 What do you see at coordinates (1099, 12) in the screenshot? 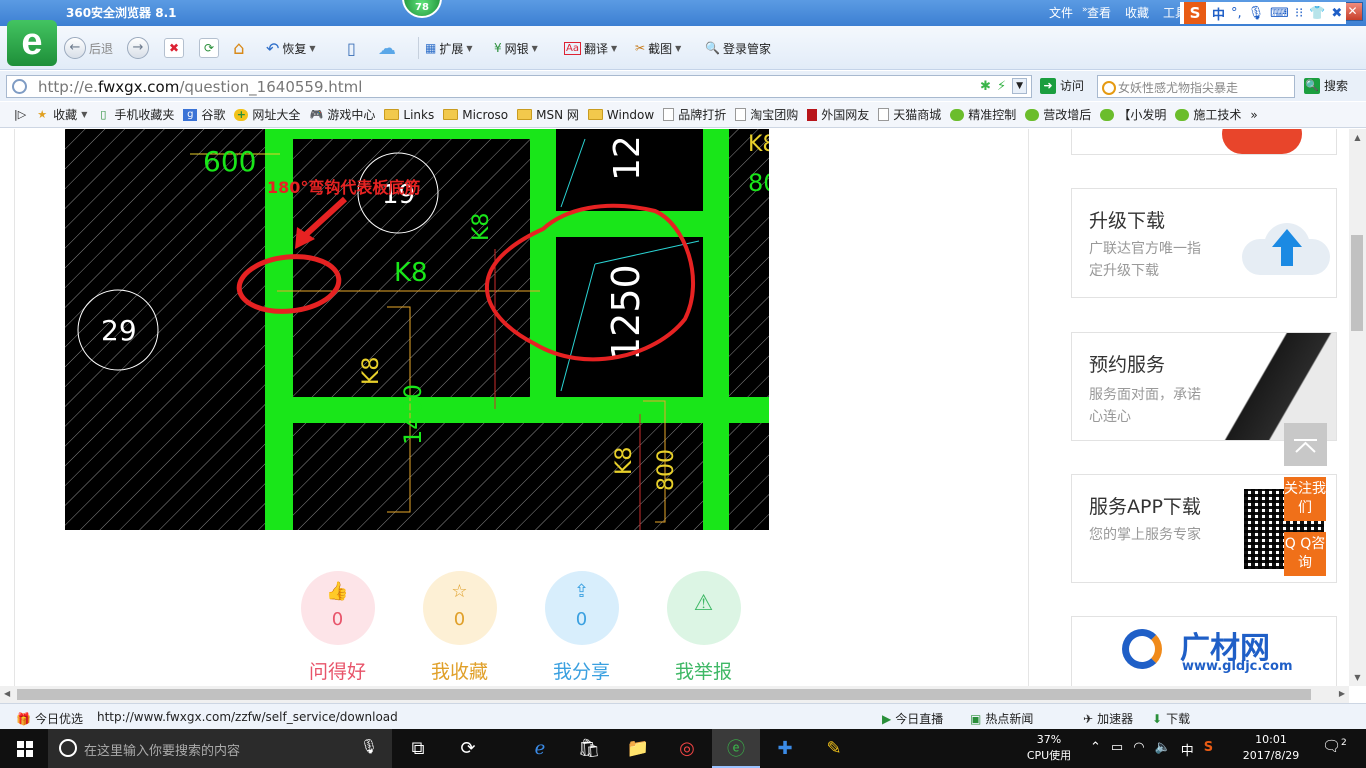
I see `menu-view: 查看` at bounding box center [1099, 12].